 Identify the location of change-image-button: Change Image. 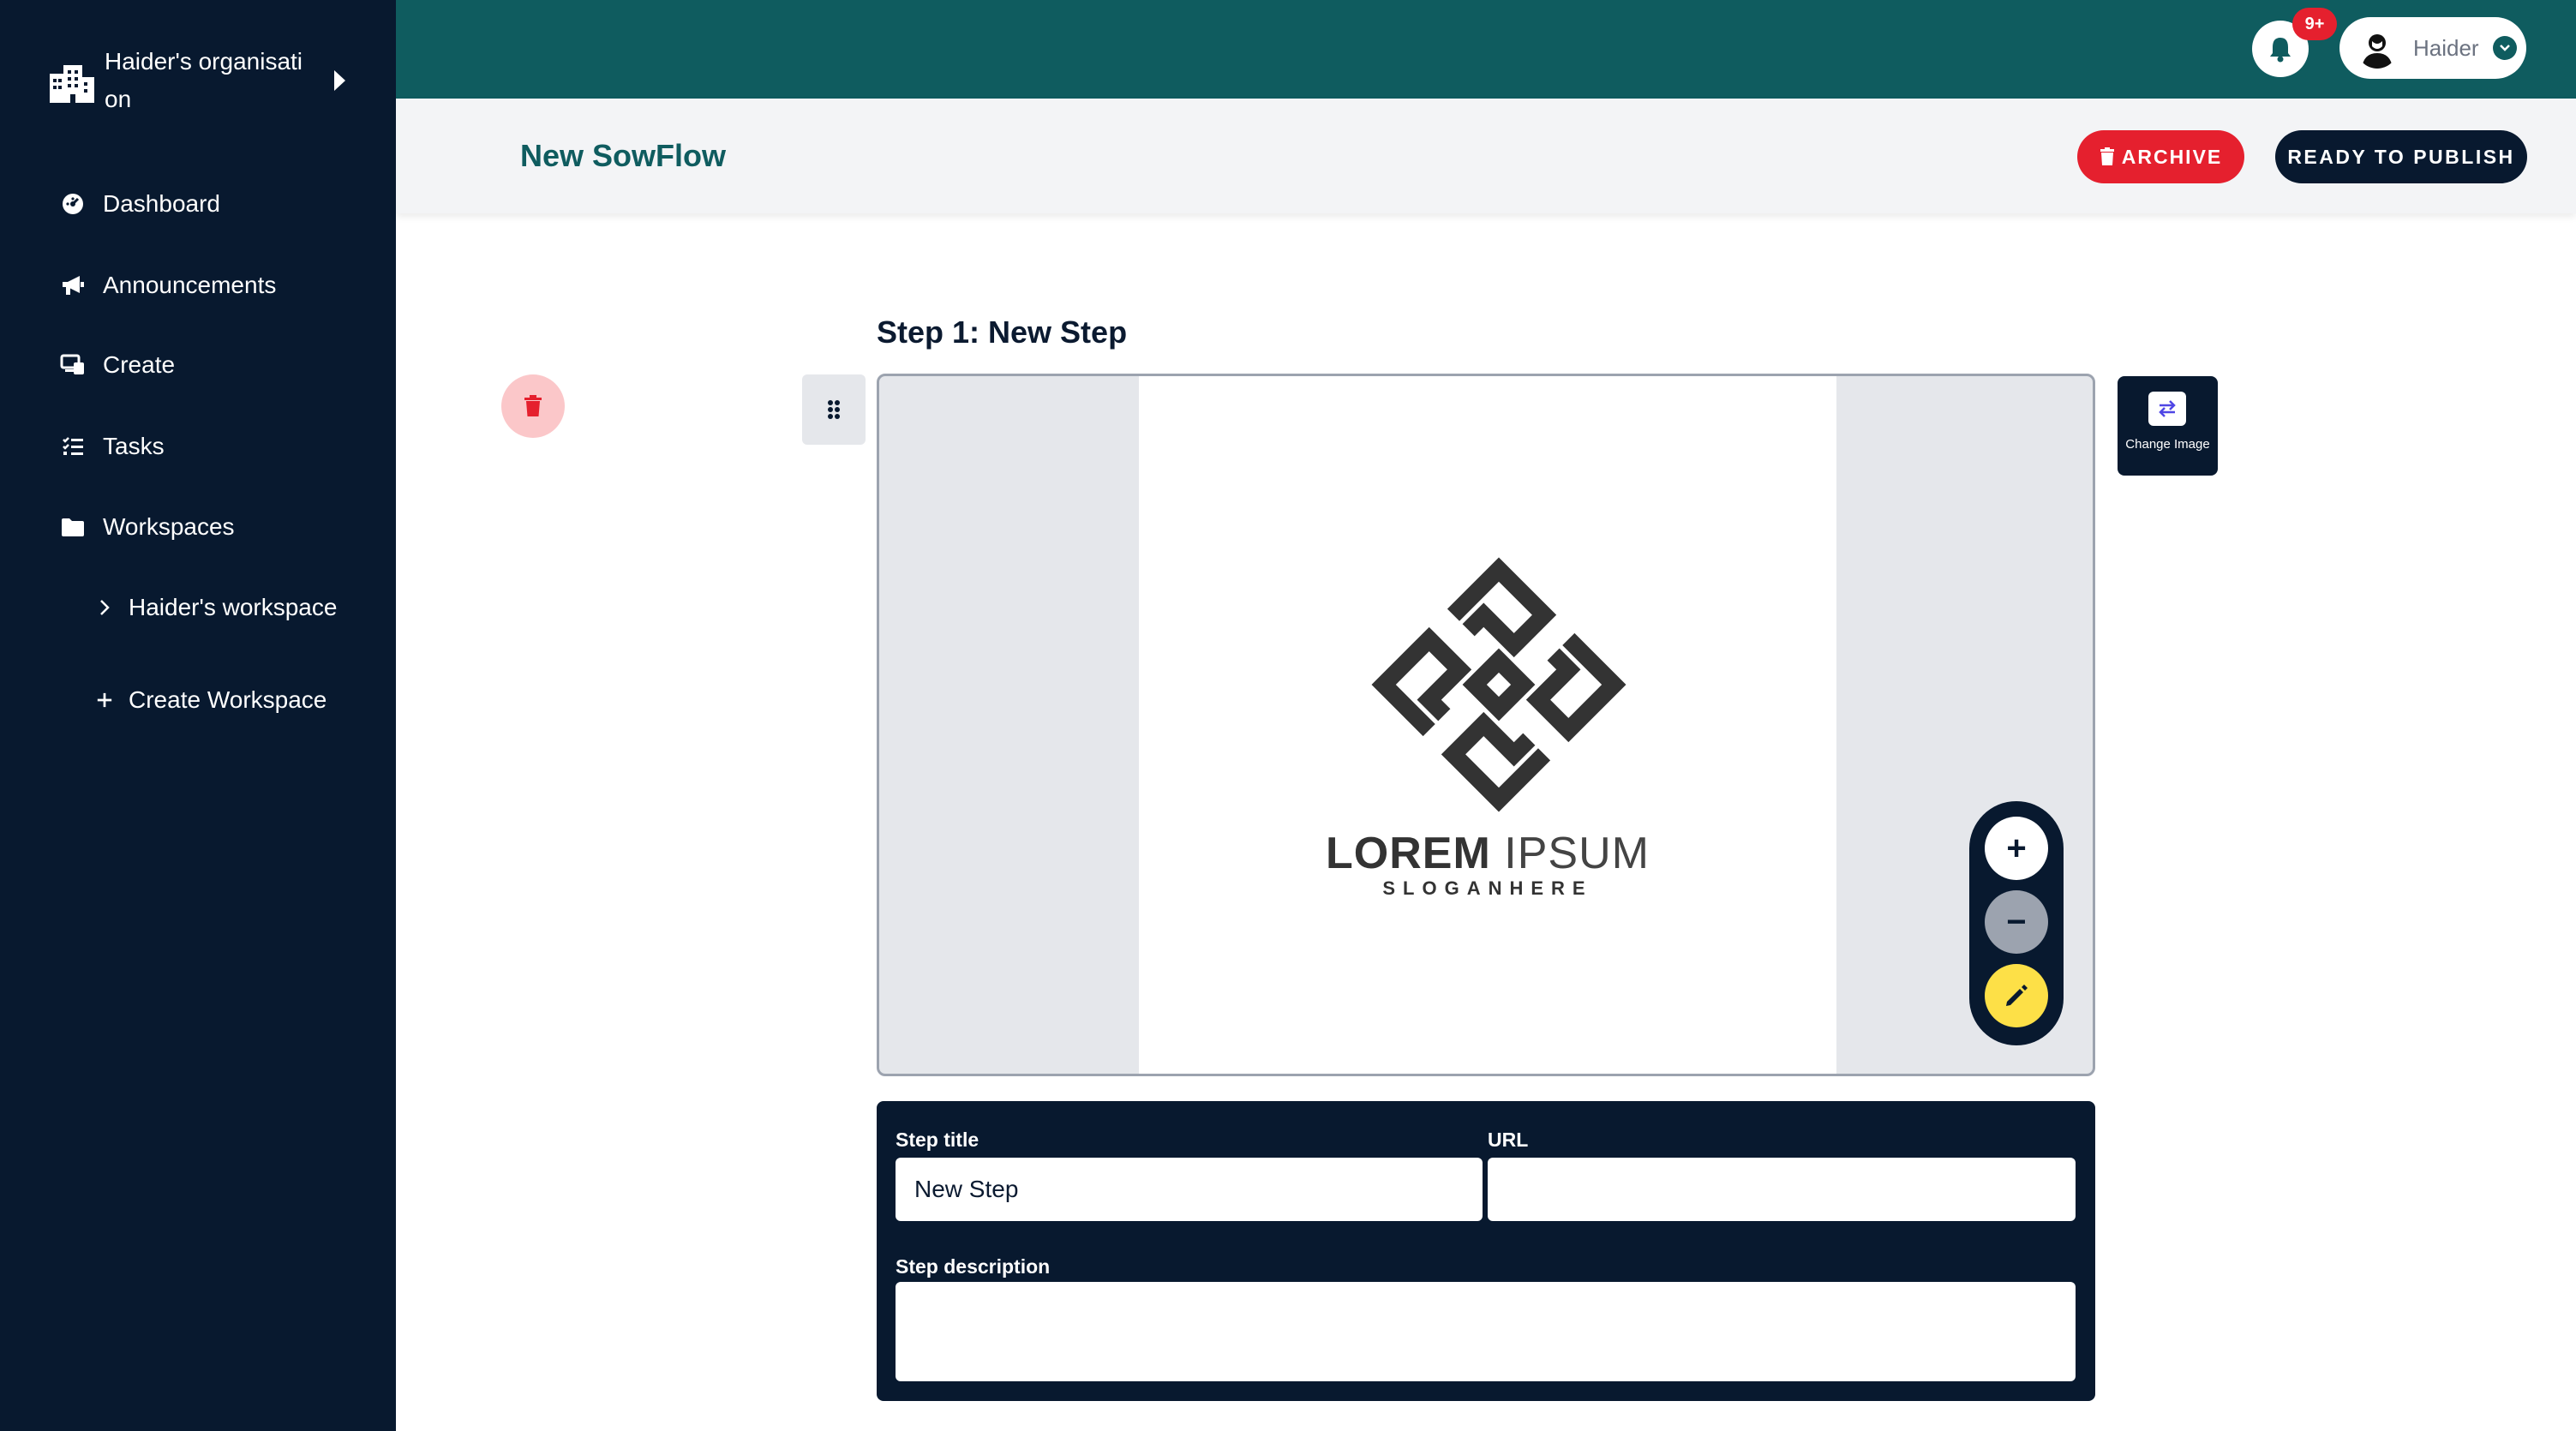
(2168, 426).